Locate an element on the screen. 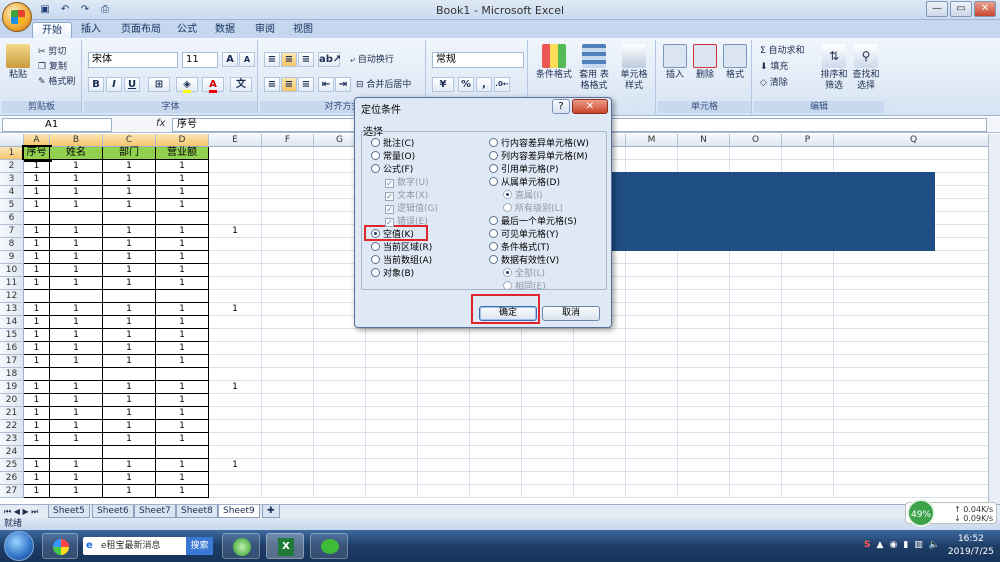  radio-option: 当前区域(R) is located at coordinates (401, 248).